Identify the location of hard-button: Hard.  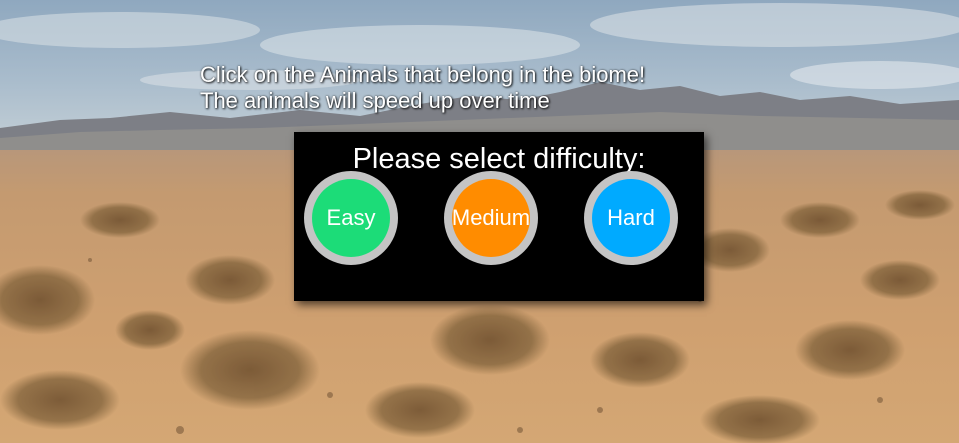
(631, 218).